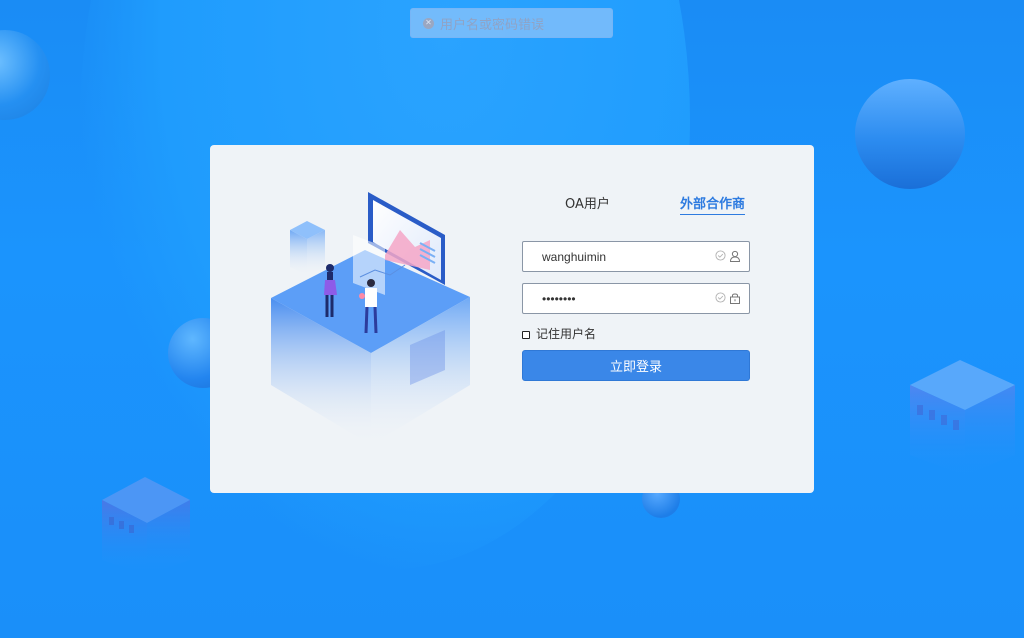  Describe the element at coordinates (526, 334) in the screenshot. I see `remember-checkbox` at that location.